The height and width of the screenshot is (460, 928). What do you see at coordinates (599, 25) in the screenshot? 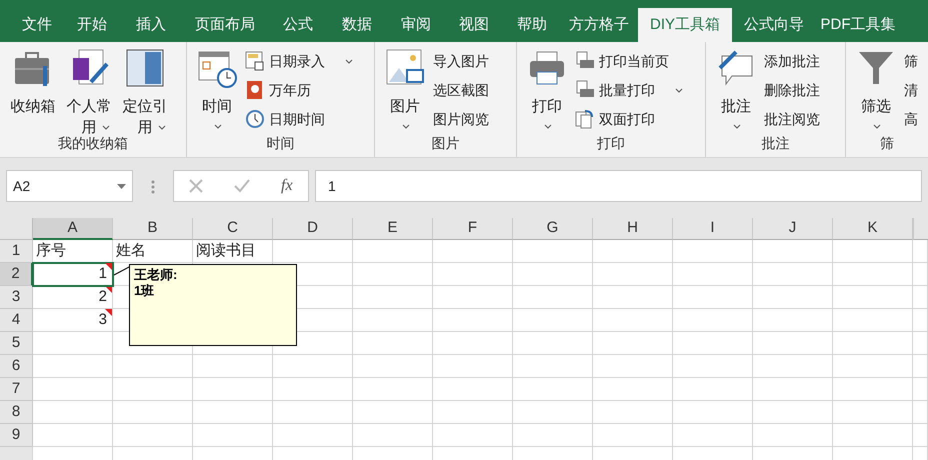
I see `ribbon-tab: 方方格子` at bounding box center [599, 25].